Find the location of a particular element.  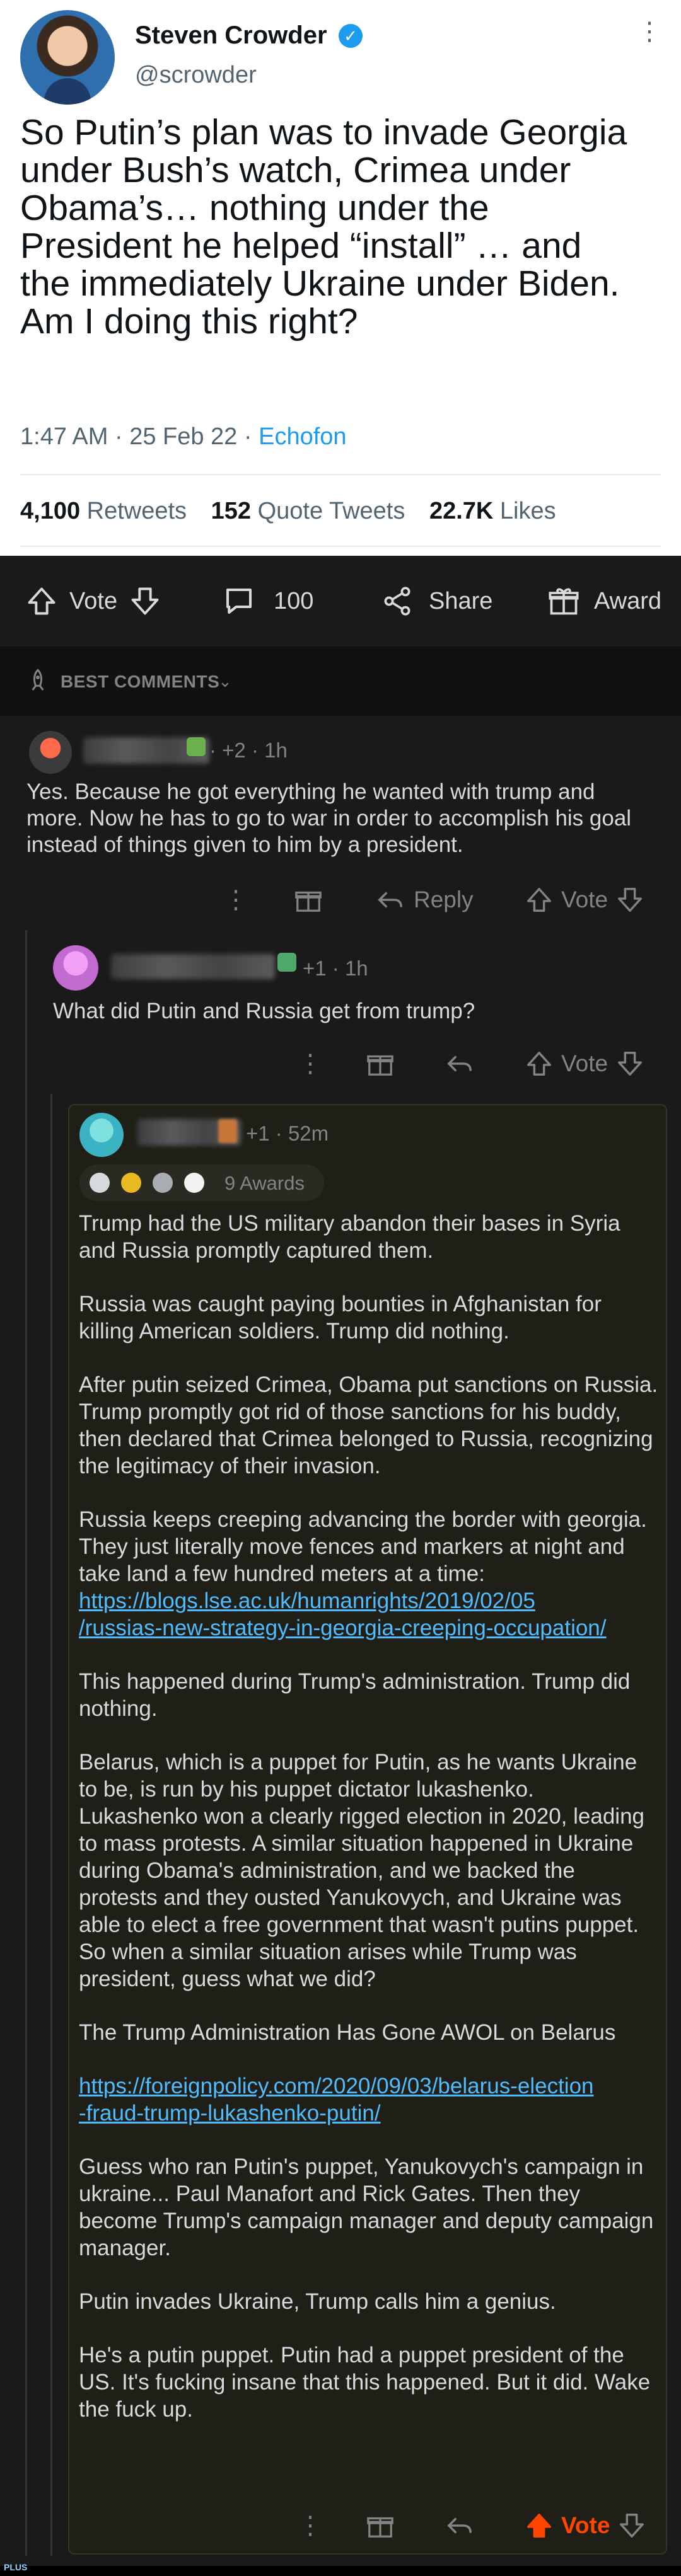

helpful-award-icon is located at coordinates (163, 1183).